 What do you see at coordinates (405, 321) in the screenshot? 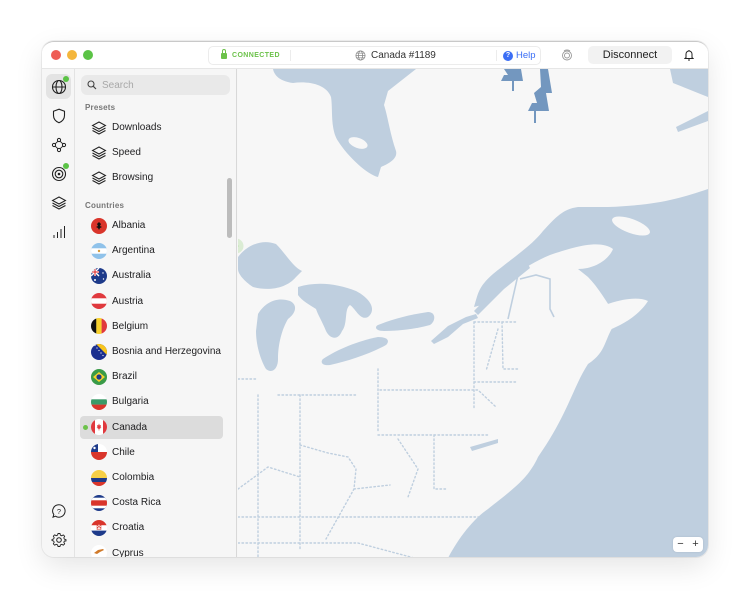
I see `lake-ontario` at bounding box center [405, 321].